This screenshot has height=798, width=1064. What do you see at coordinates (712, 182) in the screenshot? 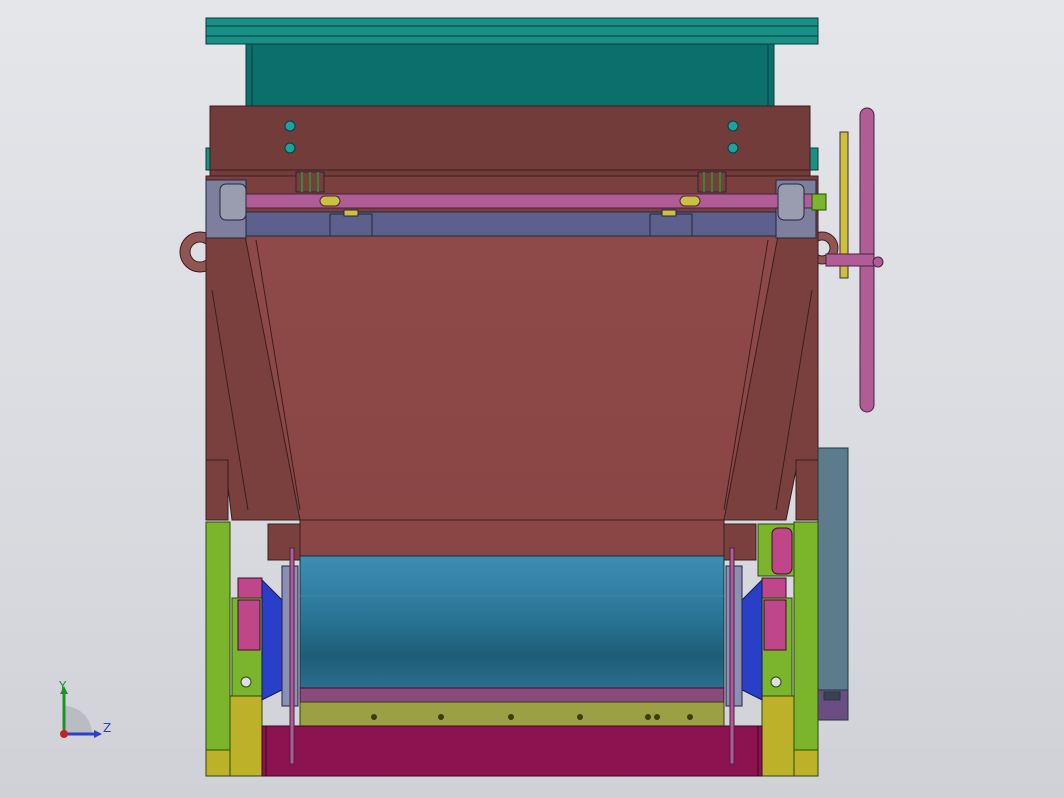
I see `pulley-right` at bounding box center [712, 182].